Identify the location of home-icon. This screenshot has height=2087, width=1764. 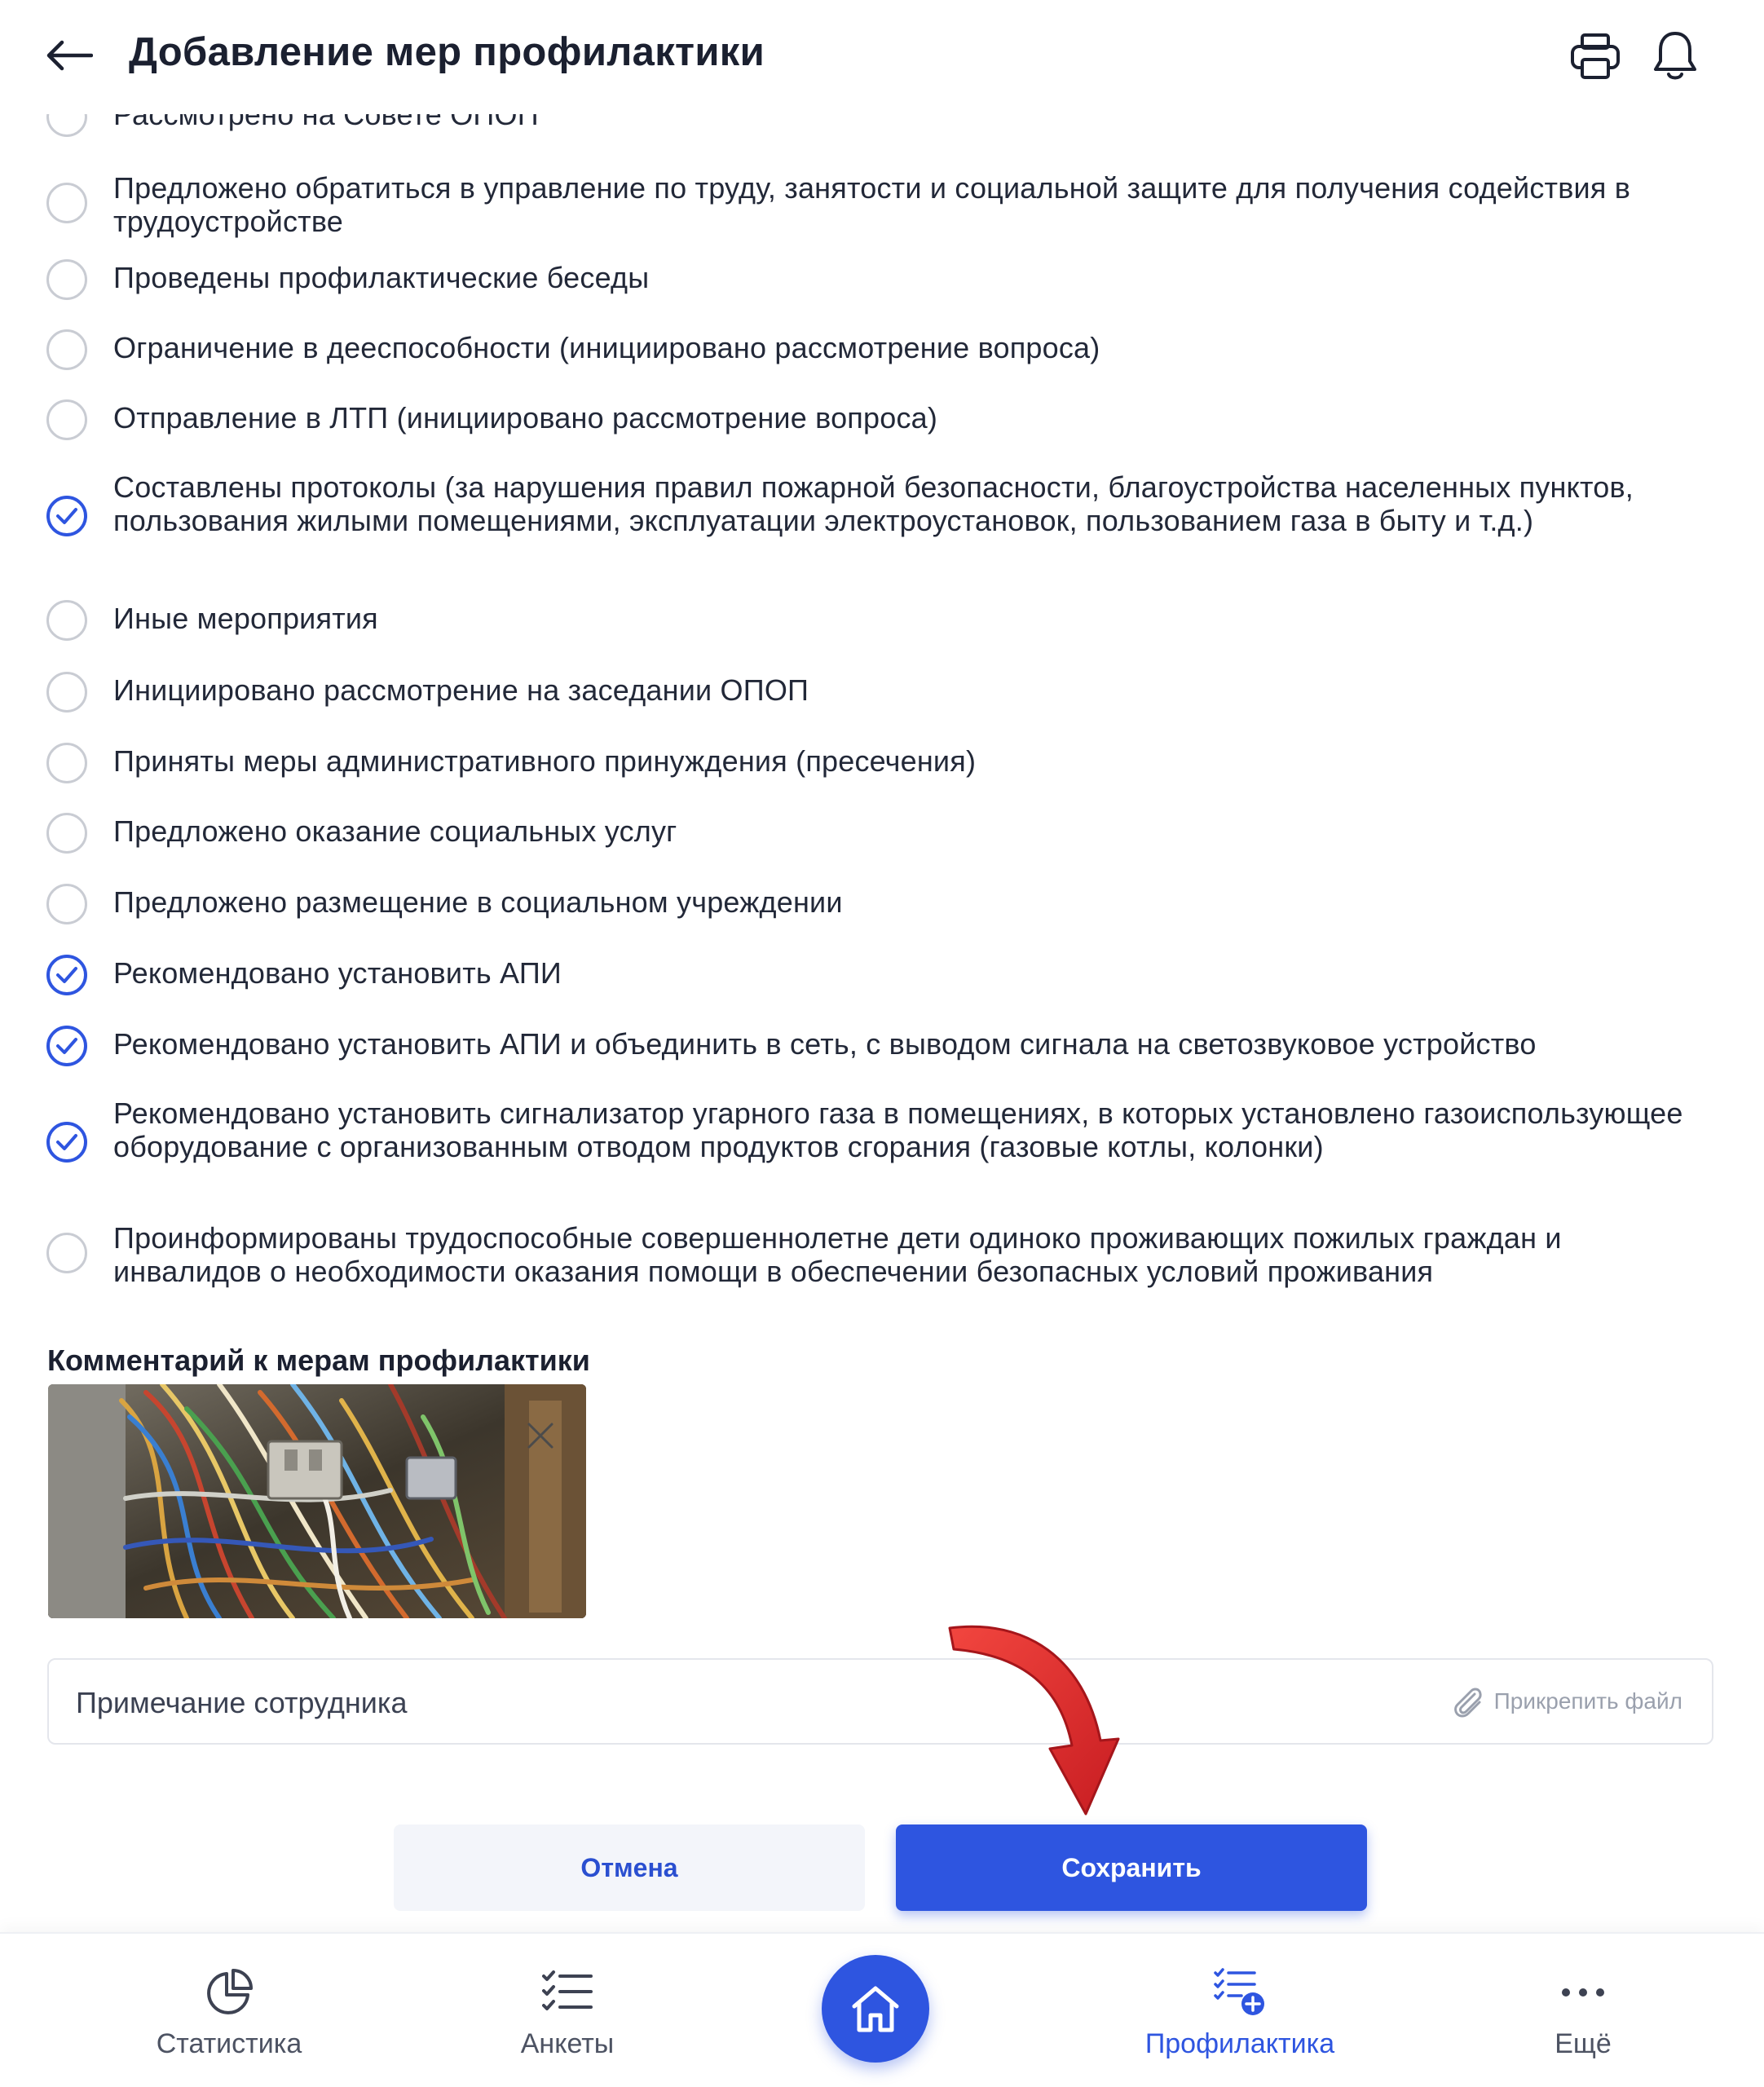
(875, 2009).